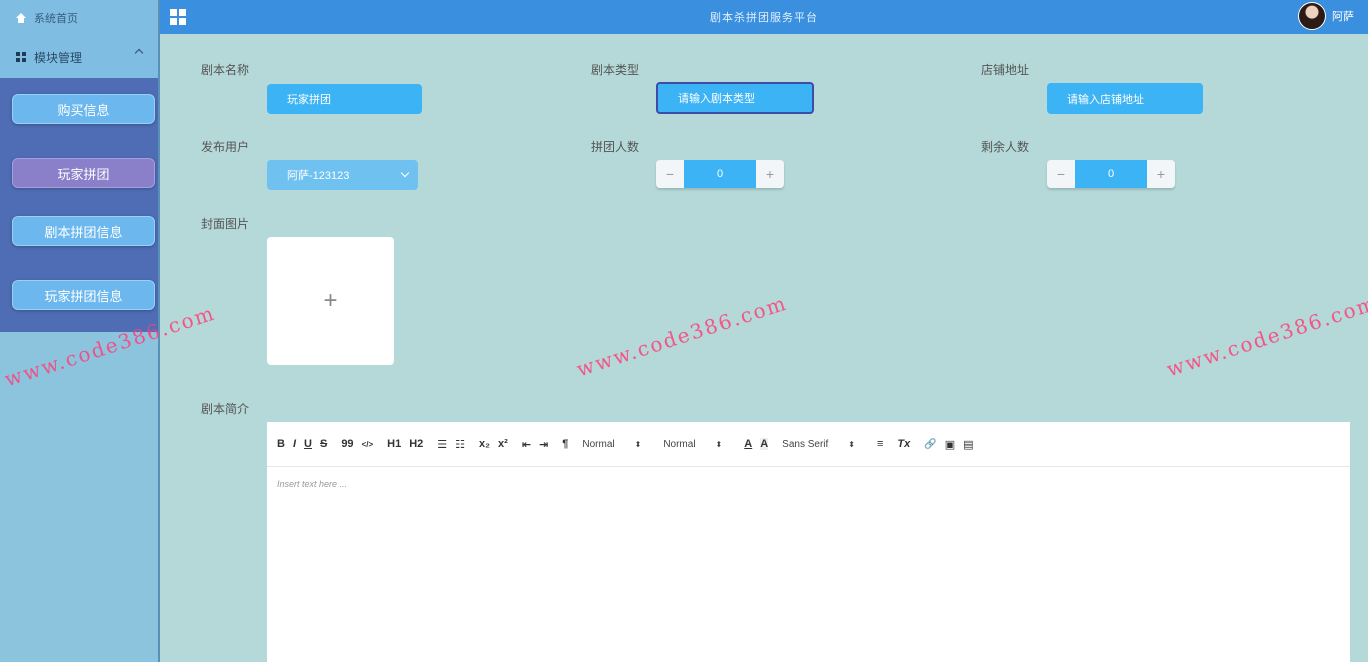 This screenshot has width=1368, height=662. Describe the element at coordinates (79, 205) in the screenshot. I see `sidebar-menu: 购买信息 玩家拼团 剧本拼团信息 玩家拼团信息` at that location.